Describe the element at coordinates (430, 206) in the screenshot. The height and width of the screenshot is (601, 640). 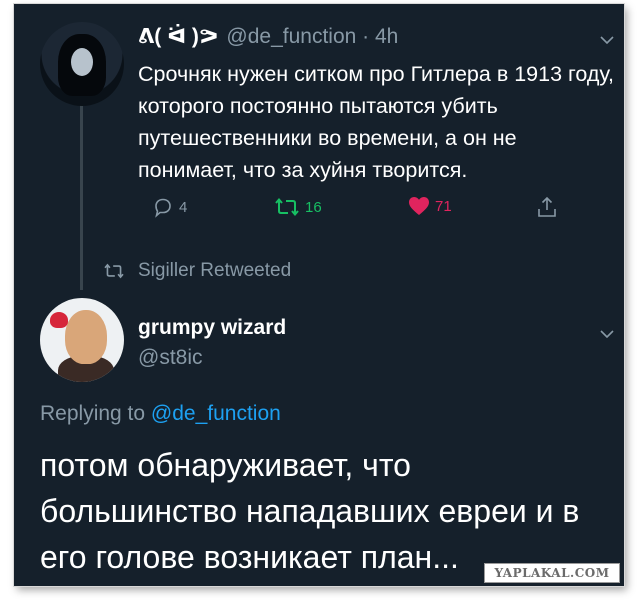
I see `like-button: 71` at that location.